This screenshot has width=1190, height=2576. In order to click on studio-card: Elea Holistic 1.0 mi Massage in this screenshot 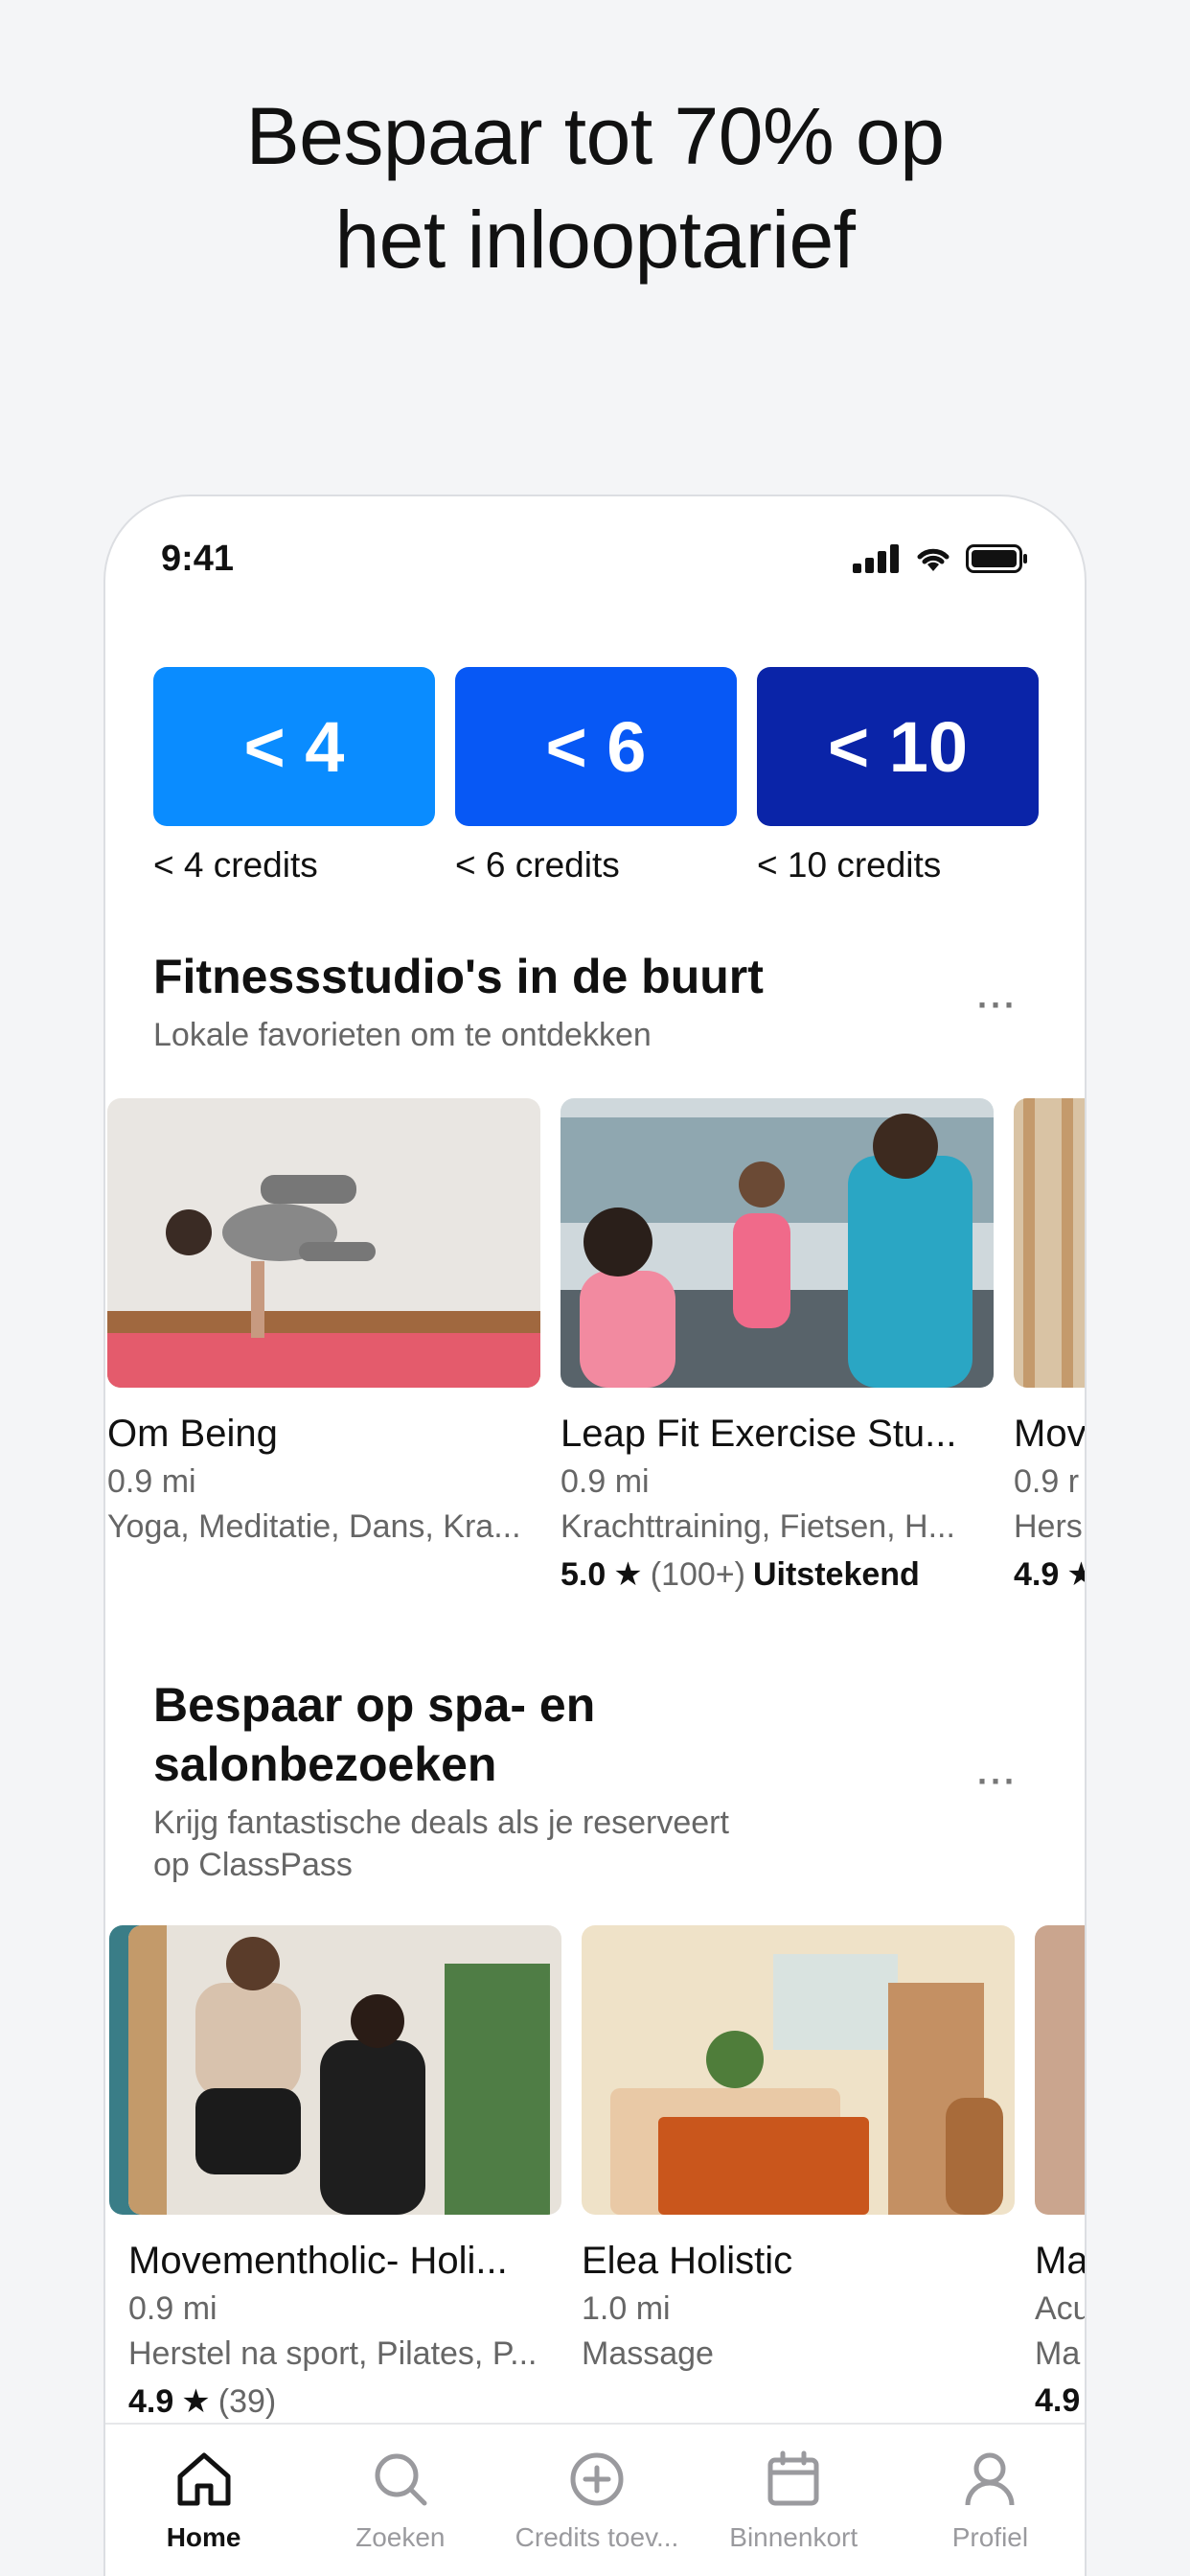, I will do `click(798, 2149)`.